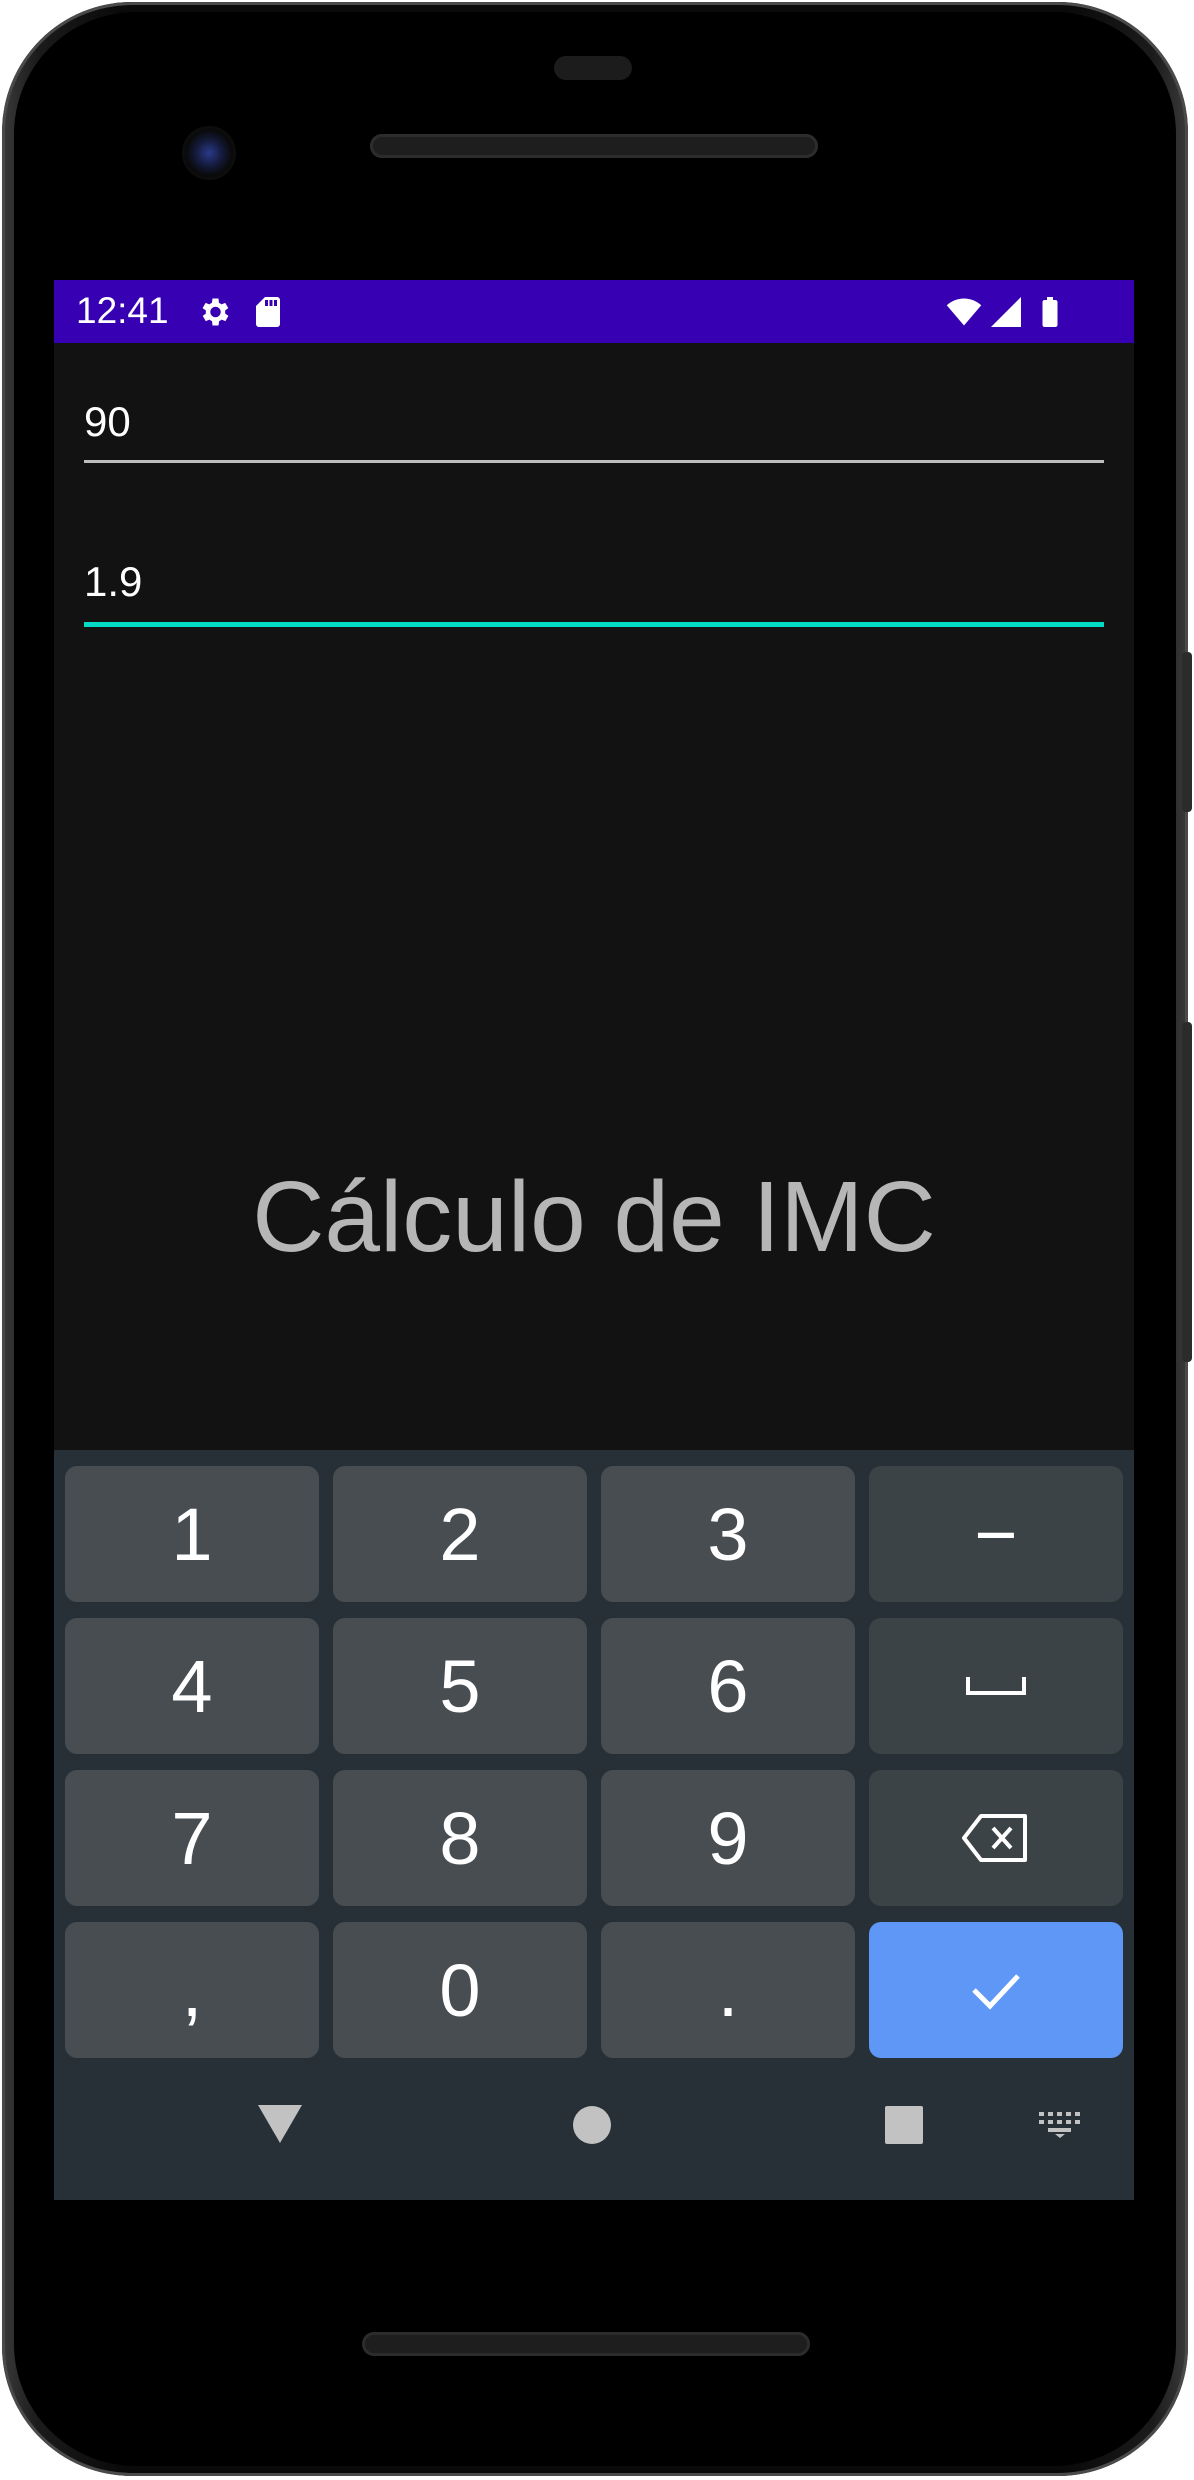 The image size is (1194, 2480). What do you see at coordinates (904, 2125) in the screenshot?
I see `recents-square-icon` at bounding box center [904, 2125].